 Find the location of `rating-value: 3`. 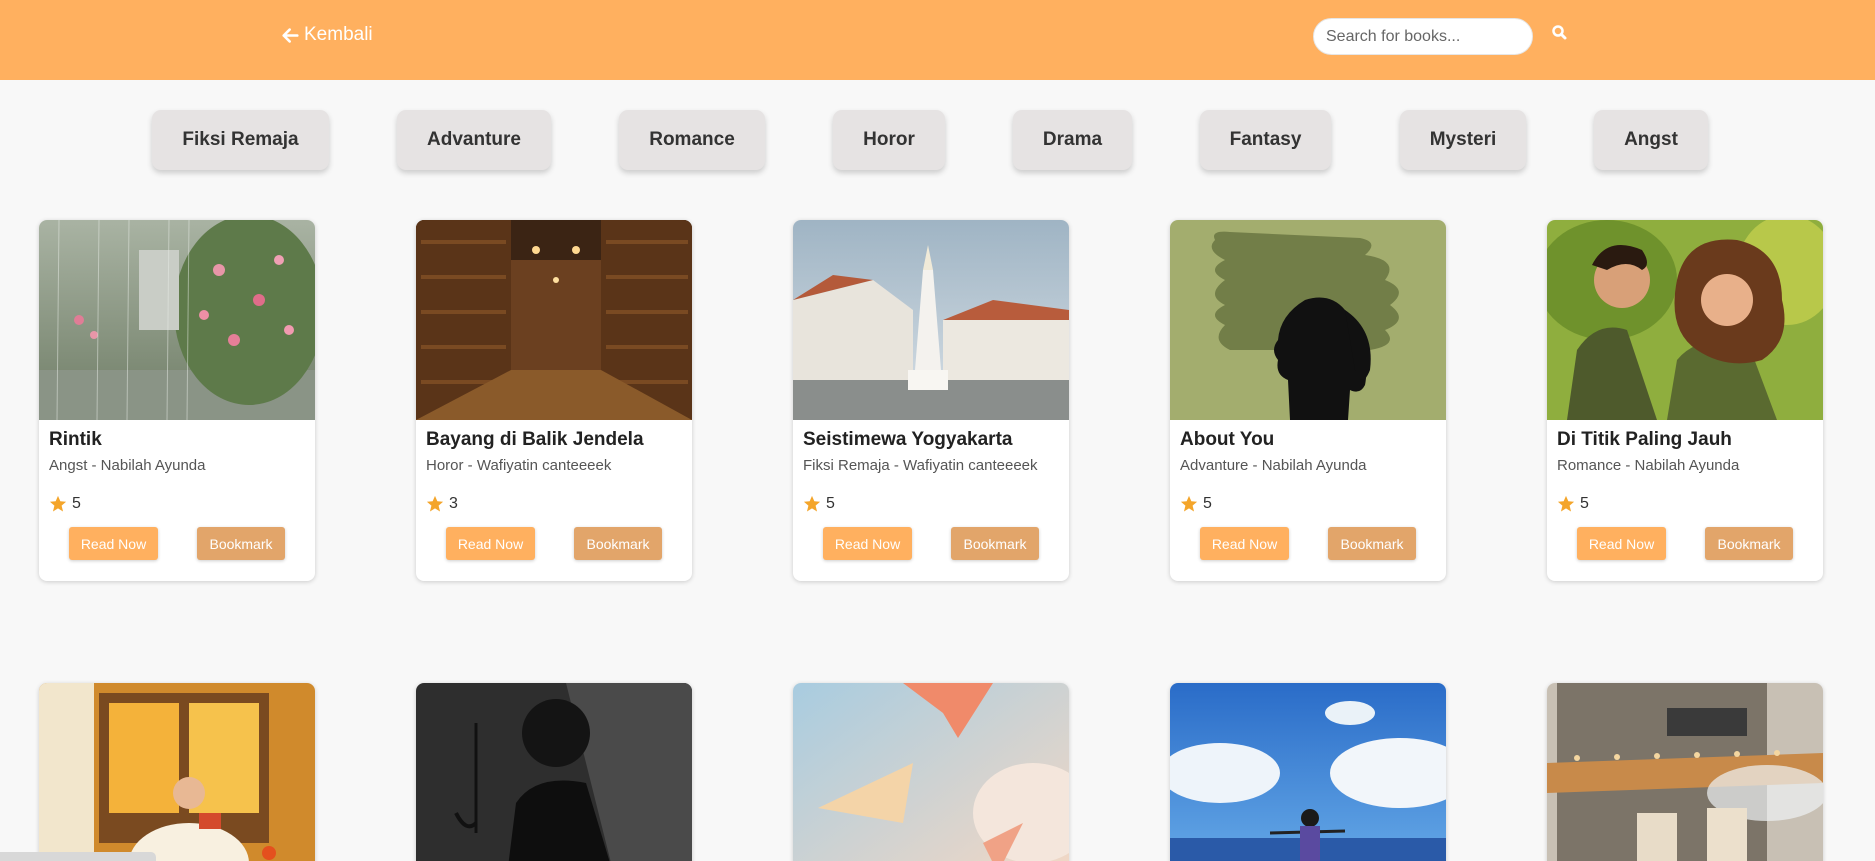

rating-value: 3 is located at coordinates (453, 503).